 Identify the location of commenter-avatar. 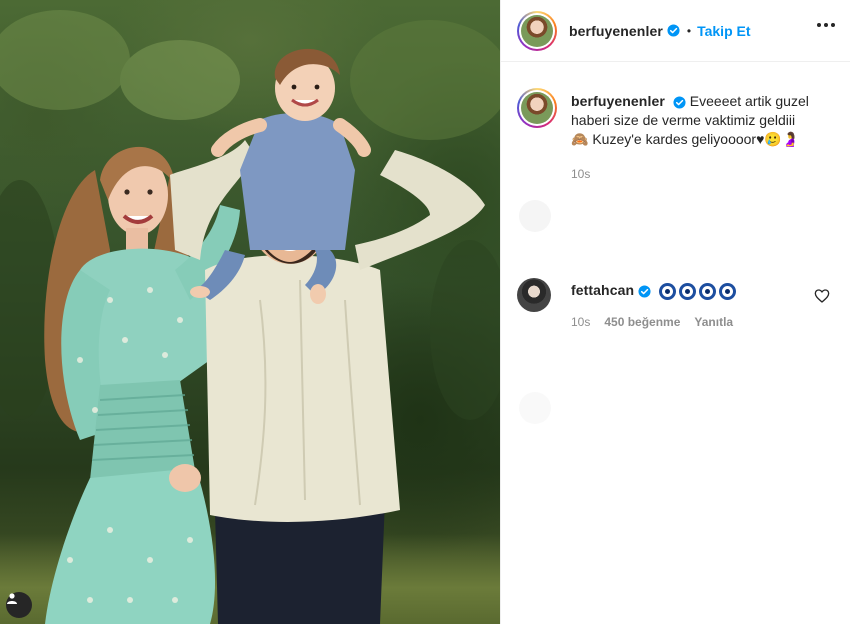
(534, 295).